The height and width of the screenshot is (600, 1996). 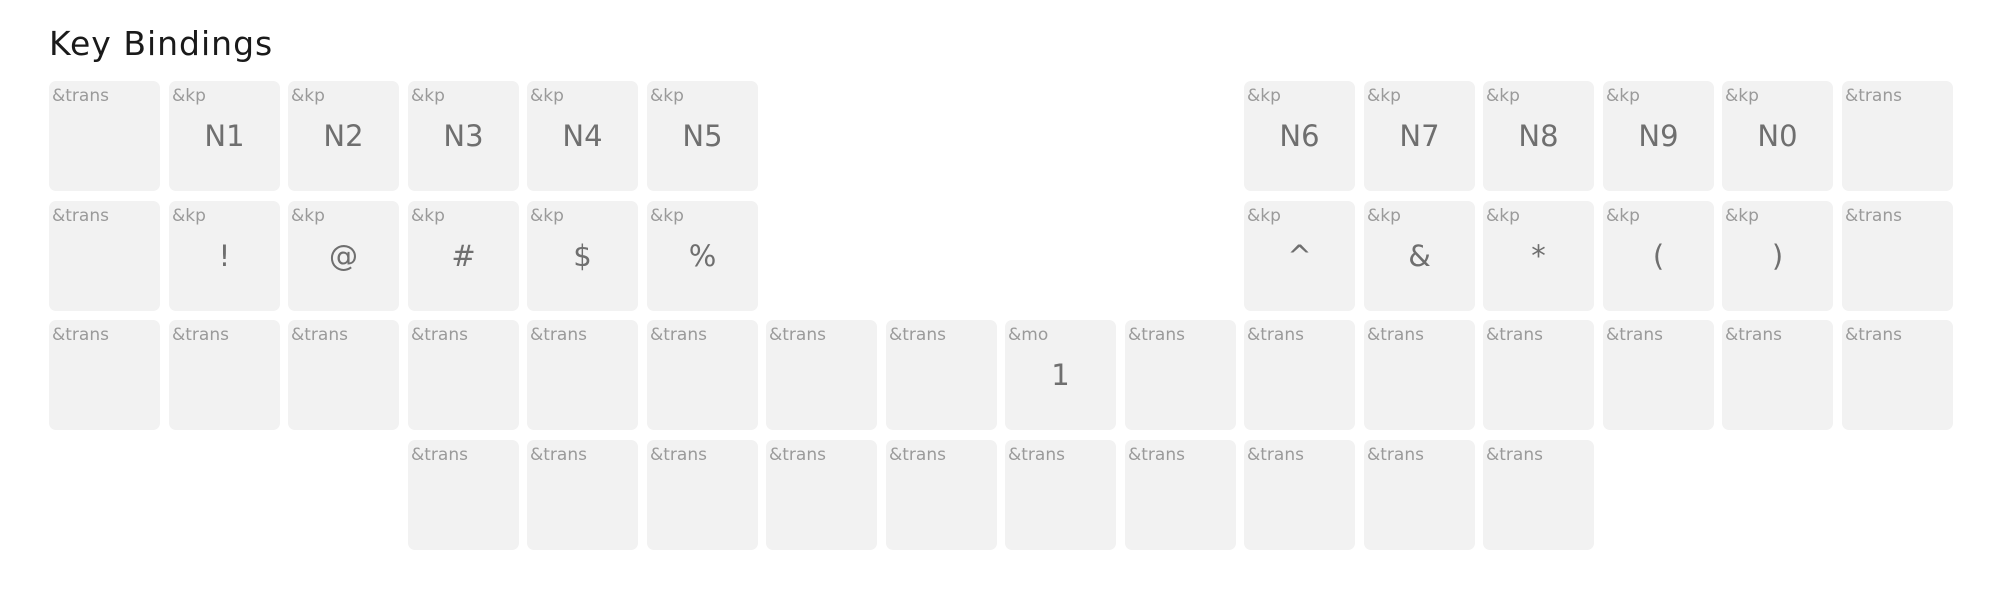 I want to click on key-param-label: *, so click(x=1538, y=256).